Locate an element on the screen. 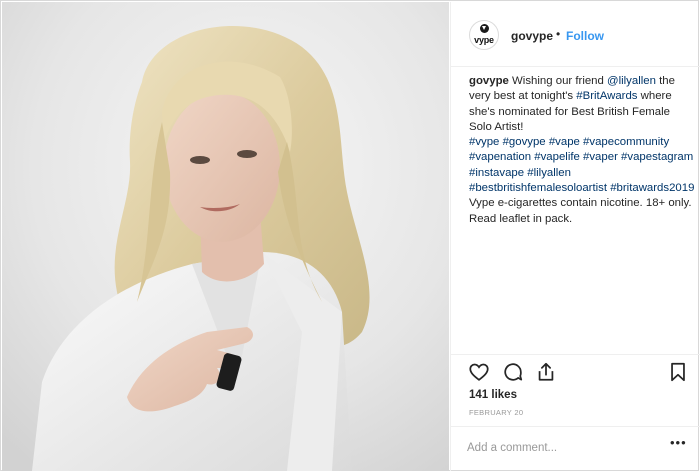 The image size is (700, 472). hashtag-link: #vape is located at coordinates (564, 142).